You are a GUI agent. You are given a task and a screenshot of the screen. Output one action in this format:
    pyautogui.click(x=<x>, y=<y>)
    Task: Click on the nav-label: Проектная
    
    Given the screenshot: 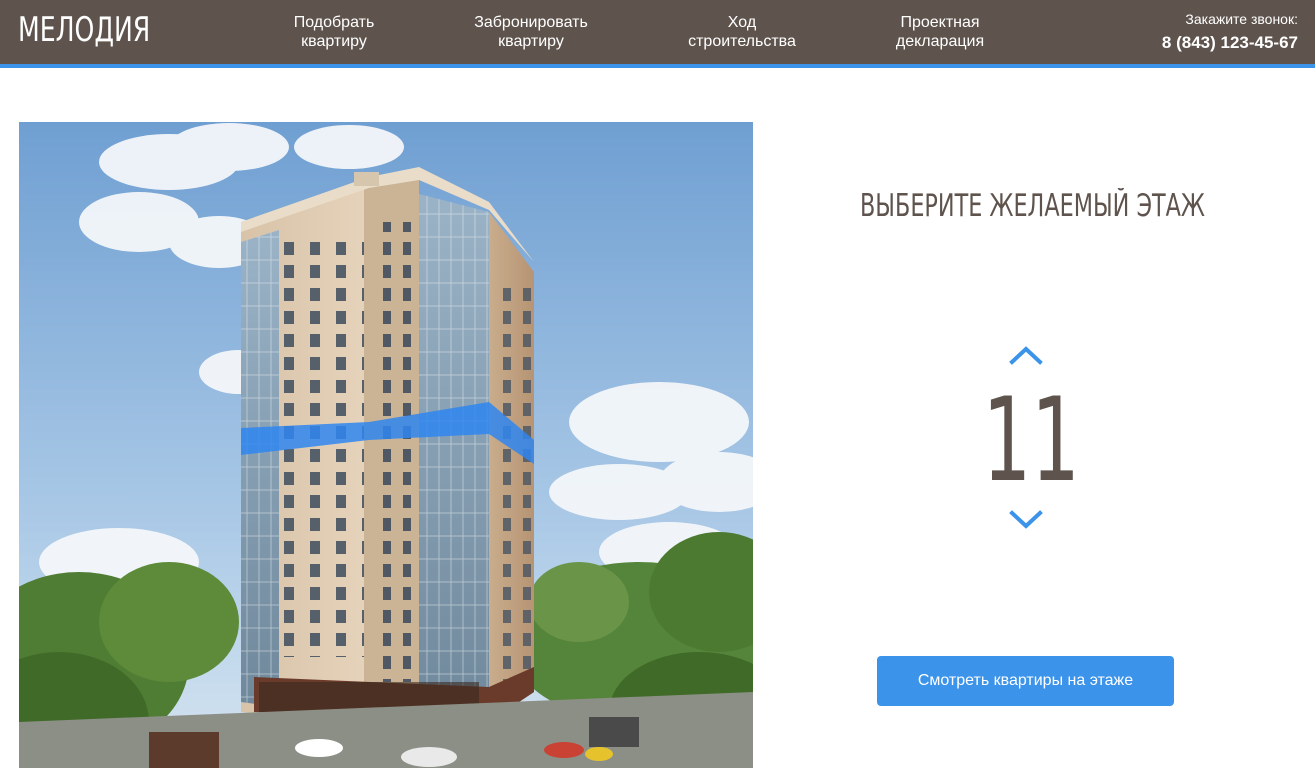 What is the action you would take?
    pyautogui.click(x=940, y=22)
    